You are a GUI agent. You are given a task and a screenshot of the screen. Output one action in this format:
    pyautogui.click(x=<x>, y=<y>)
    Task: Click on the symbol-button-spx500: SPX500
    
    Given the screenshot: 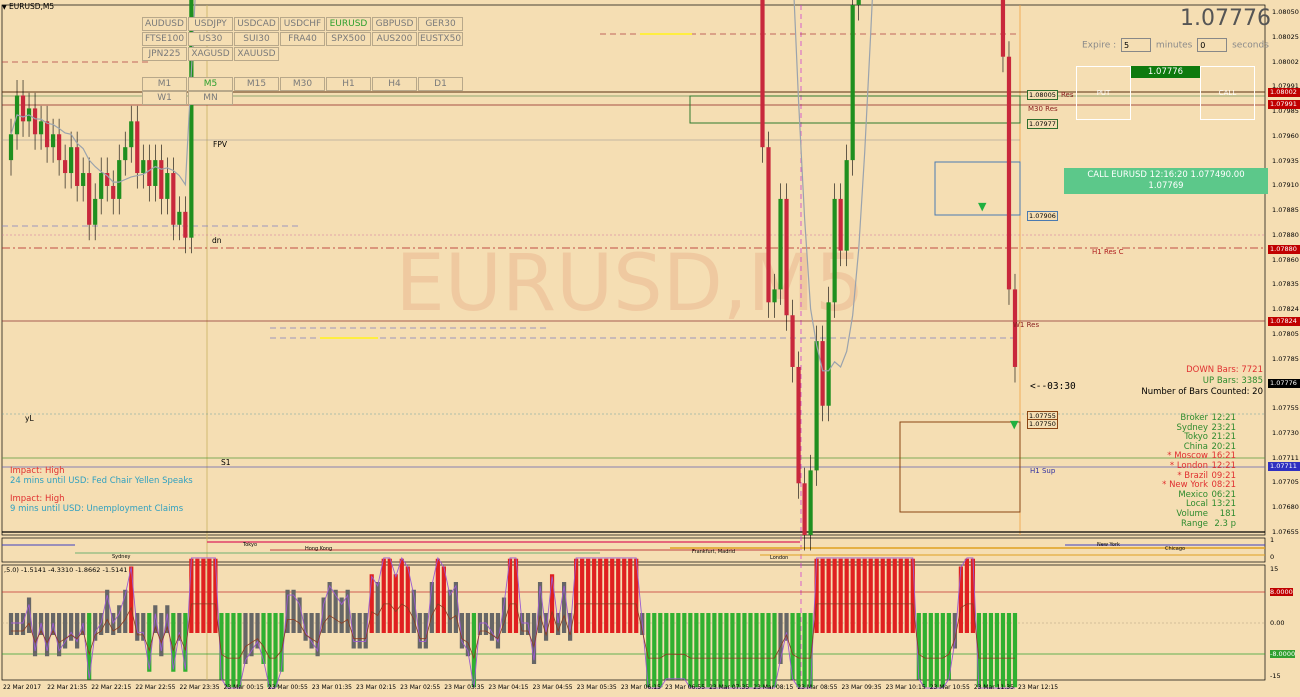 What is the action you would take?
    pyautogui.click(x=348, y=39)
    